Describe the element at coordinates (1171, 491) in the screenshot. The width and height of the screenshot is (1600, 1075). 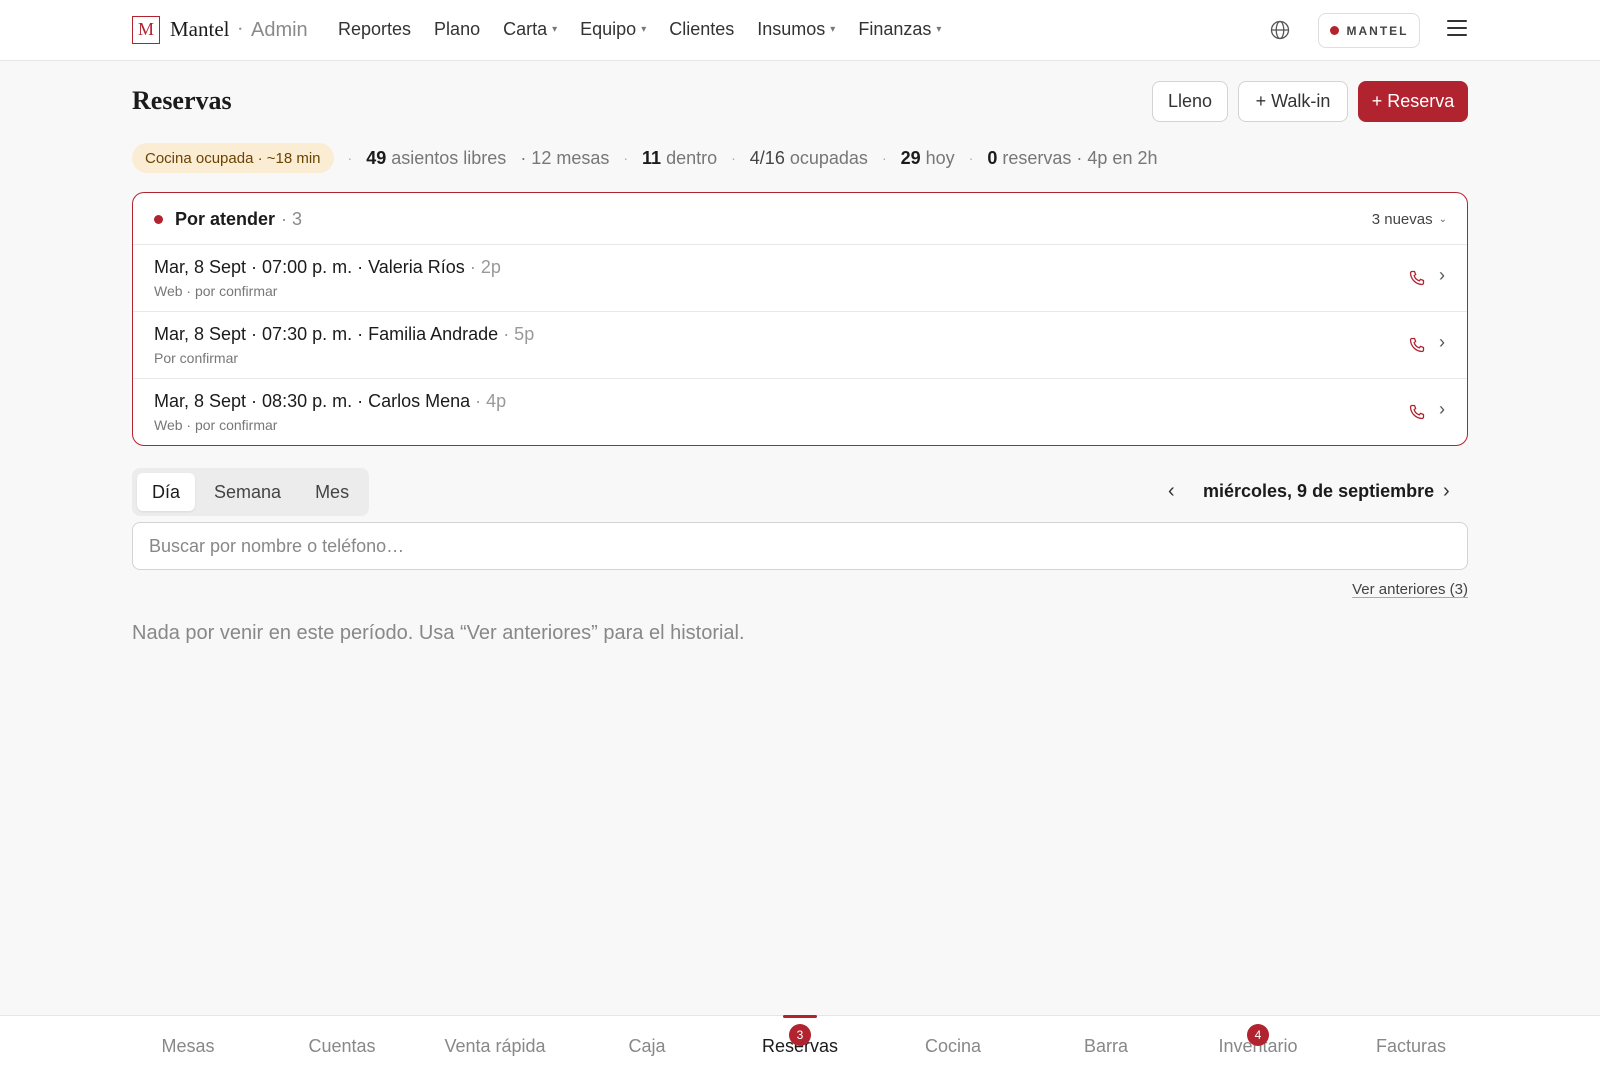
I see `prev-date-button: ‹` at that location.